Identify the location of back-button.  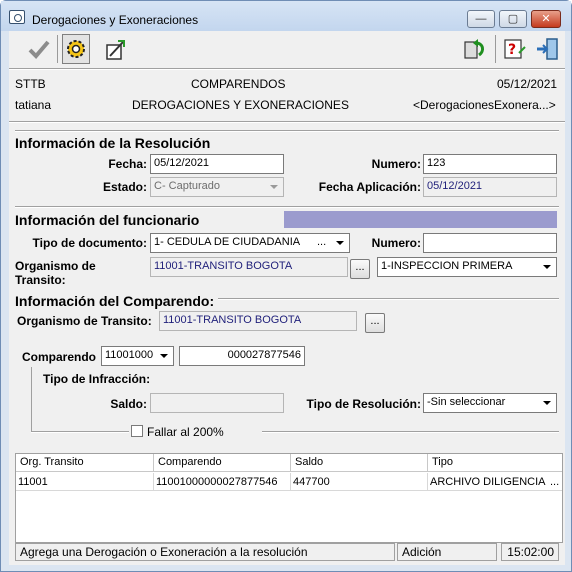
(475, 49).